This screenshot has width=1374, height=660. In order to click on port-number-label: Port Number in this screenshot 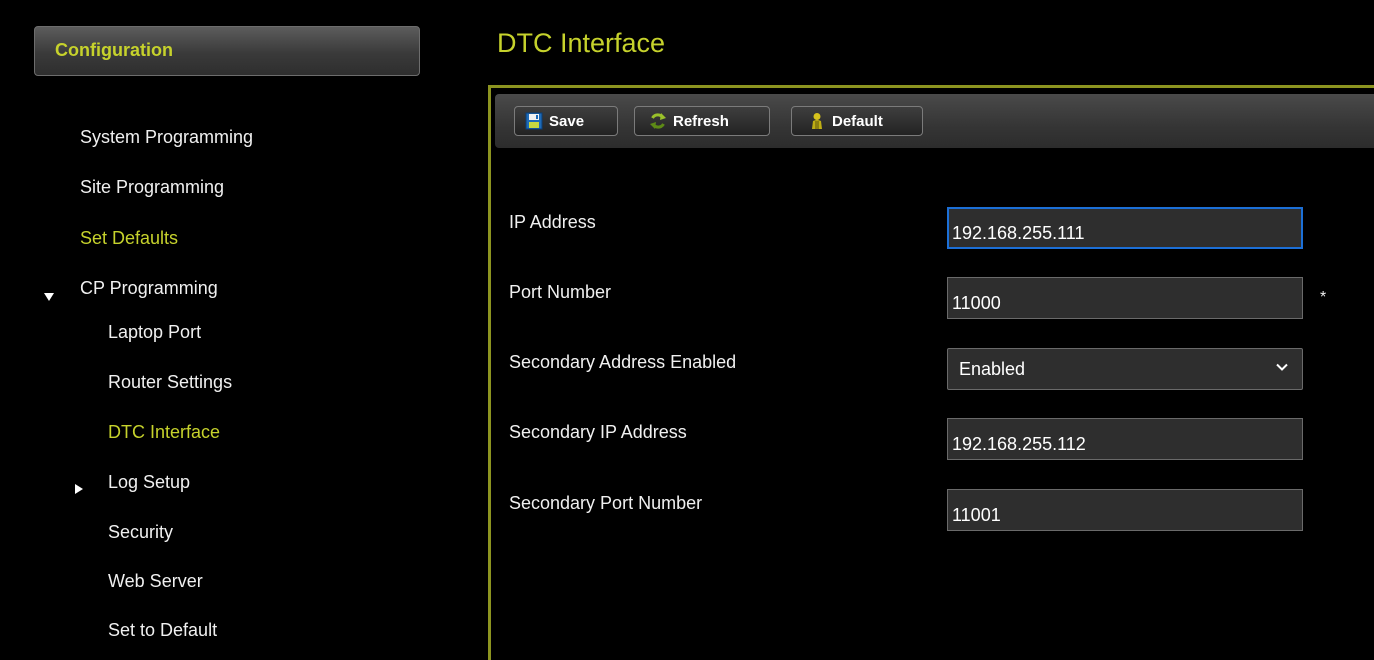, I will do `click(560, 292)`.